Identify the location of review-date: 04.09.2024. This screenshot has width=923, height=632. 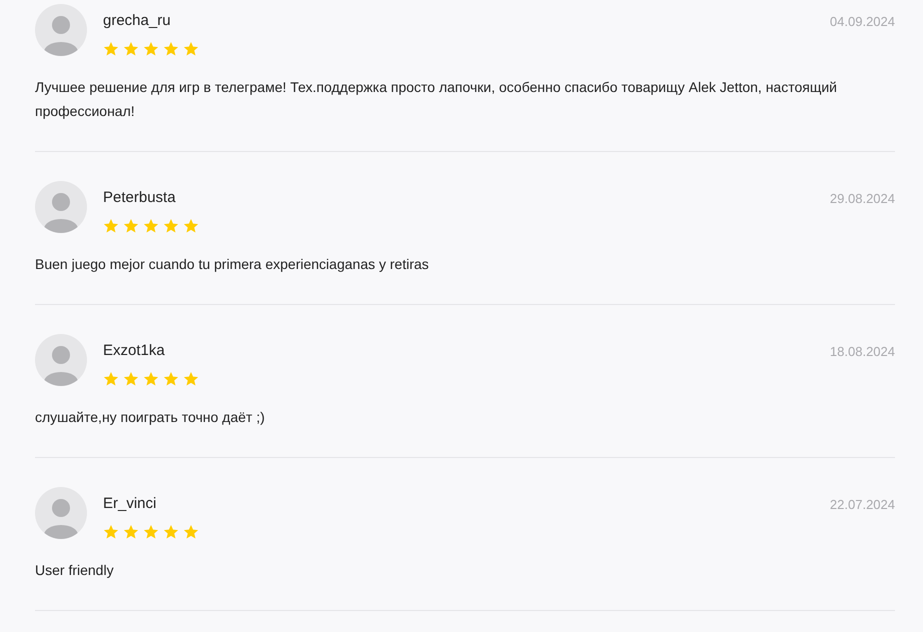
(862, 22).